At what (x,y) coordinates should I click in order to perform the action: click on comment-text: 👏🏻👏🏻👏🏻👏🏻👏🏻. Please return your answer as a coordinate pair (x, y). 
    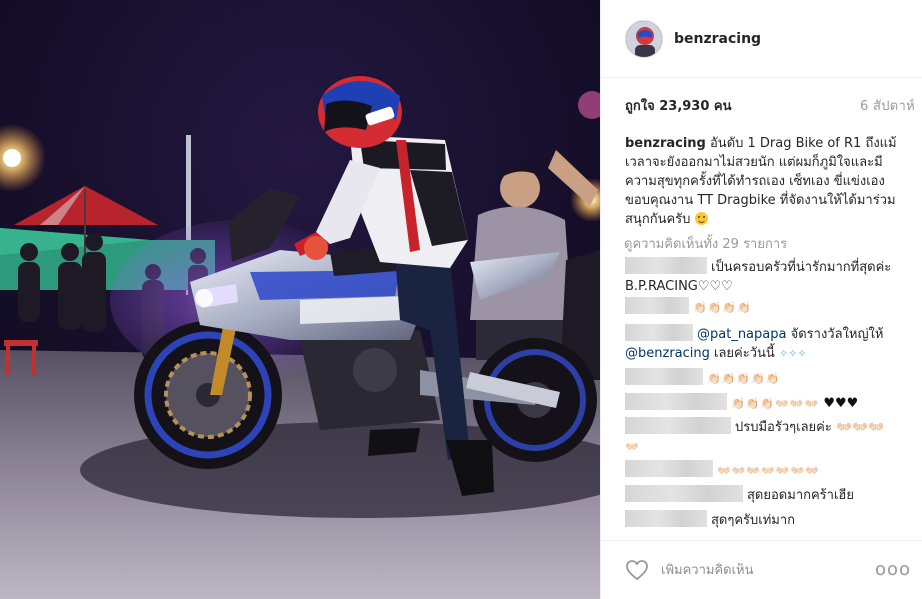
    Looking at the image, I should click on (744, 378).